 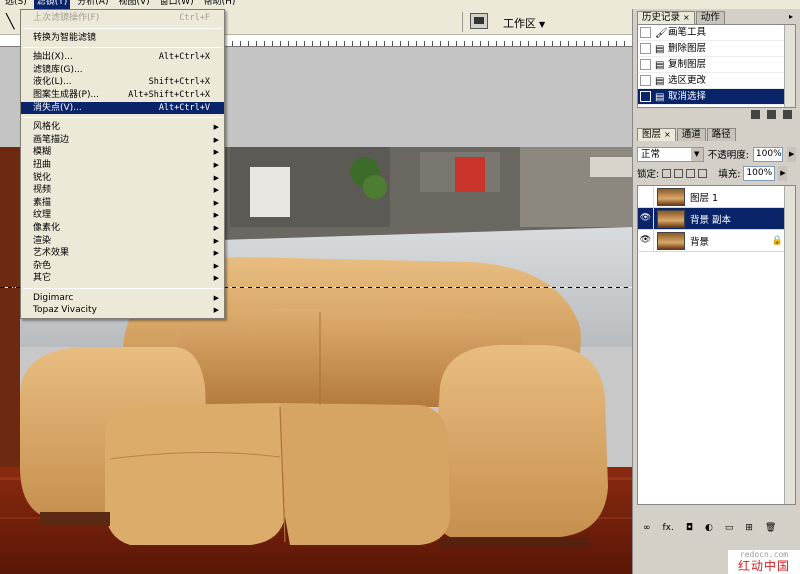 What do you see at coordinates (668, 528) in the screenshot?
I see `fx-icon: fx.` at bounding box center [668, 528].